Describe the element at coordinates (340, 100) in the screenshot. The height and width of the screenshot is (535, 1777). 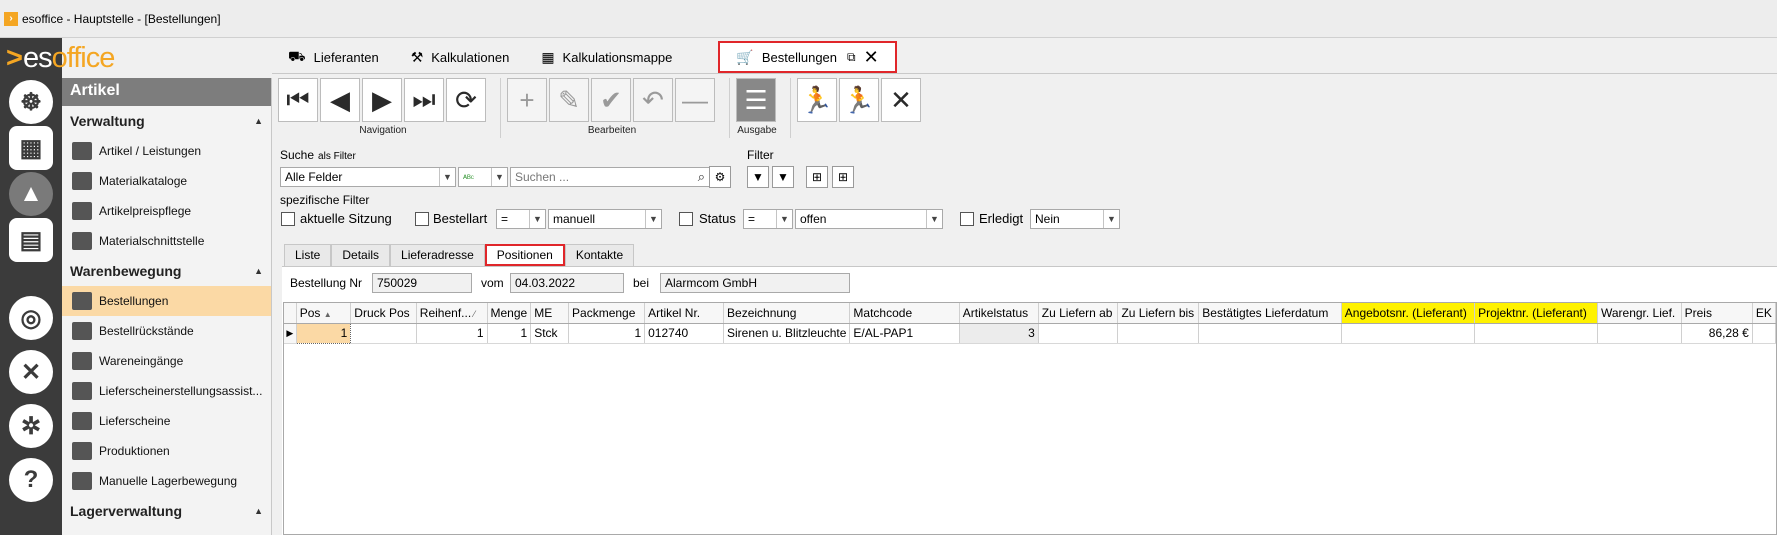
I see `previous-record-button: ◀` at that location.